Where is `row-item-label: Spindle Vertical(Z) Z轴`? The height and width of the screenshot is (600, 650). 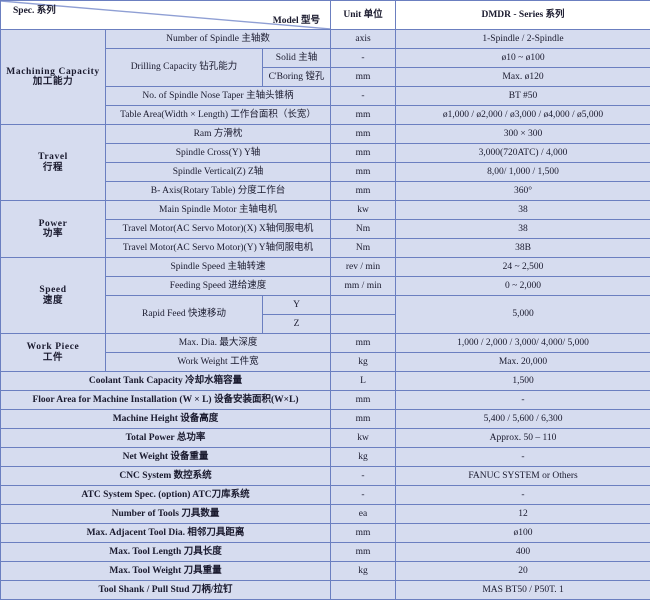
row-item-label: Spindle Vertical(Z) Z轴 is located at coordinates (218, 172).